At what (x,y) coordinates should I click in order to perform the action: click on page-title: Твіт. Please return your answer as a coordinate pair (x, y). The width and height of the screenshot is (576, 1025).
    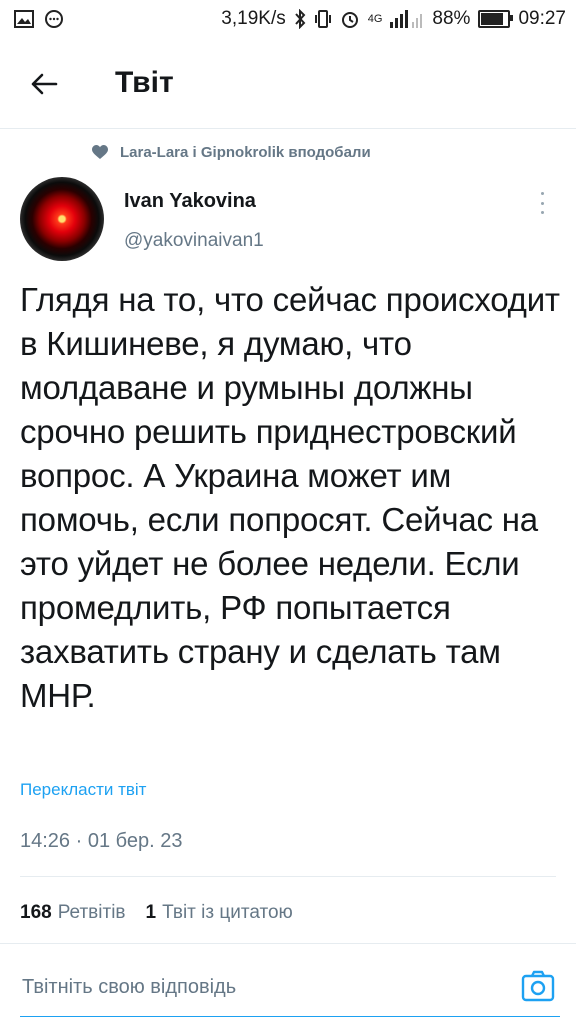
    Looking at the image, I should click on (144, 82).